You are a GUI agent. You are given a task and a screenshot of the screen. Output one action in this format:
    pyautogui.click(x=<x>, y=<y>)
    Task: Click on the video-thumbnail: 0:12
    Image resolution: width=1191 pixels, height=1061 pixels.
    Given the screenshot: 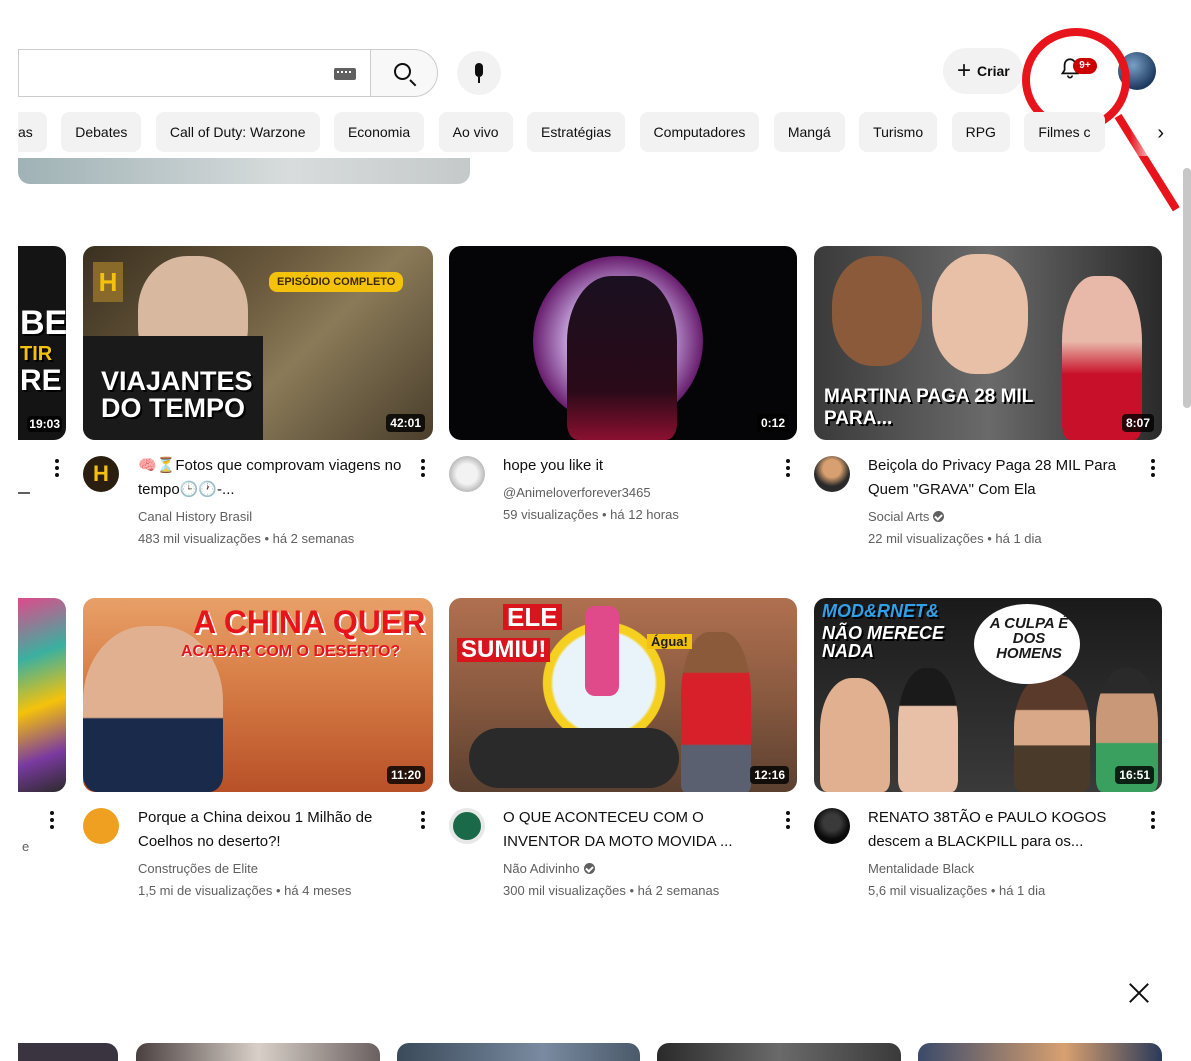 What is the action you would take?
    pyautogui.click(x=623, y=343)
    